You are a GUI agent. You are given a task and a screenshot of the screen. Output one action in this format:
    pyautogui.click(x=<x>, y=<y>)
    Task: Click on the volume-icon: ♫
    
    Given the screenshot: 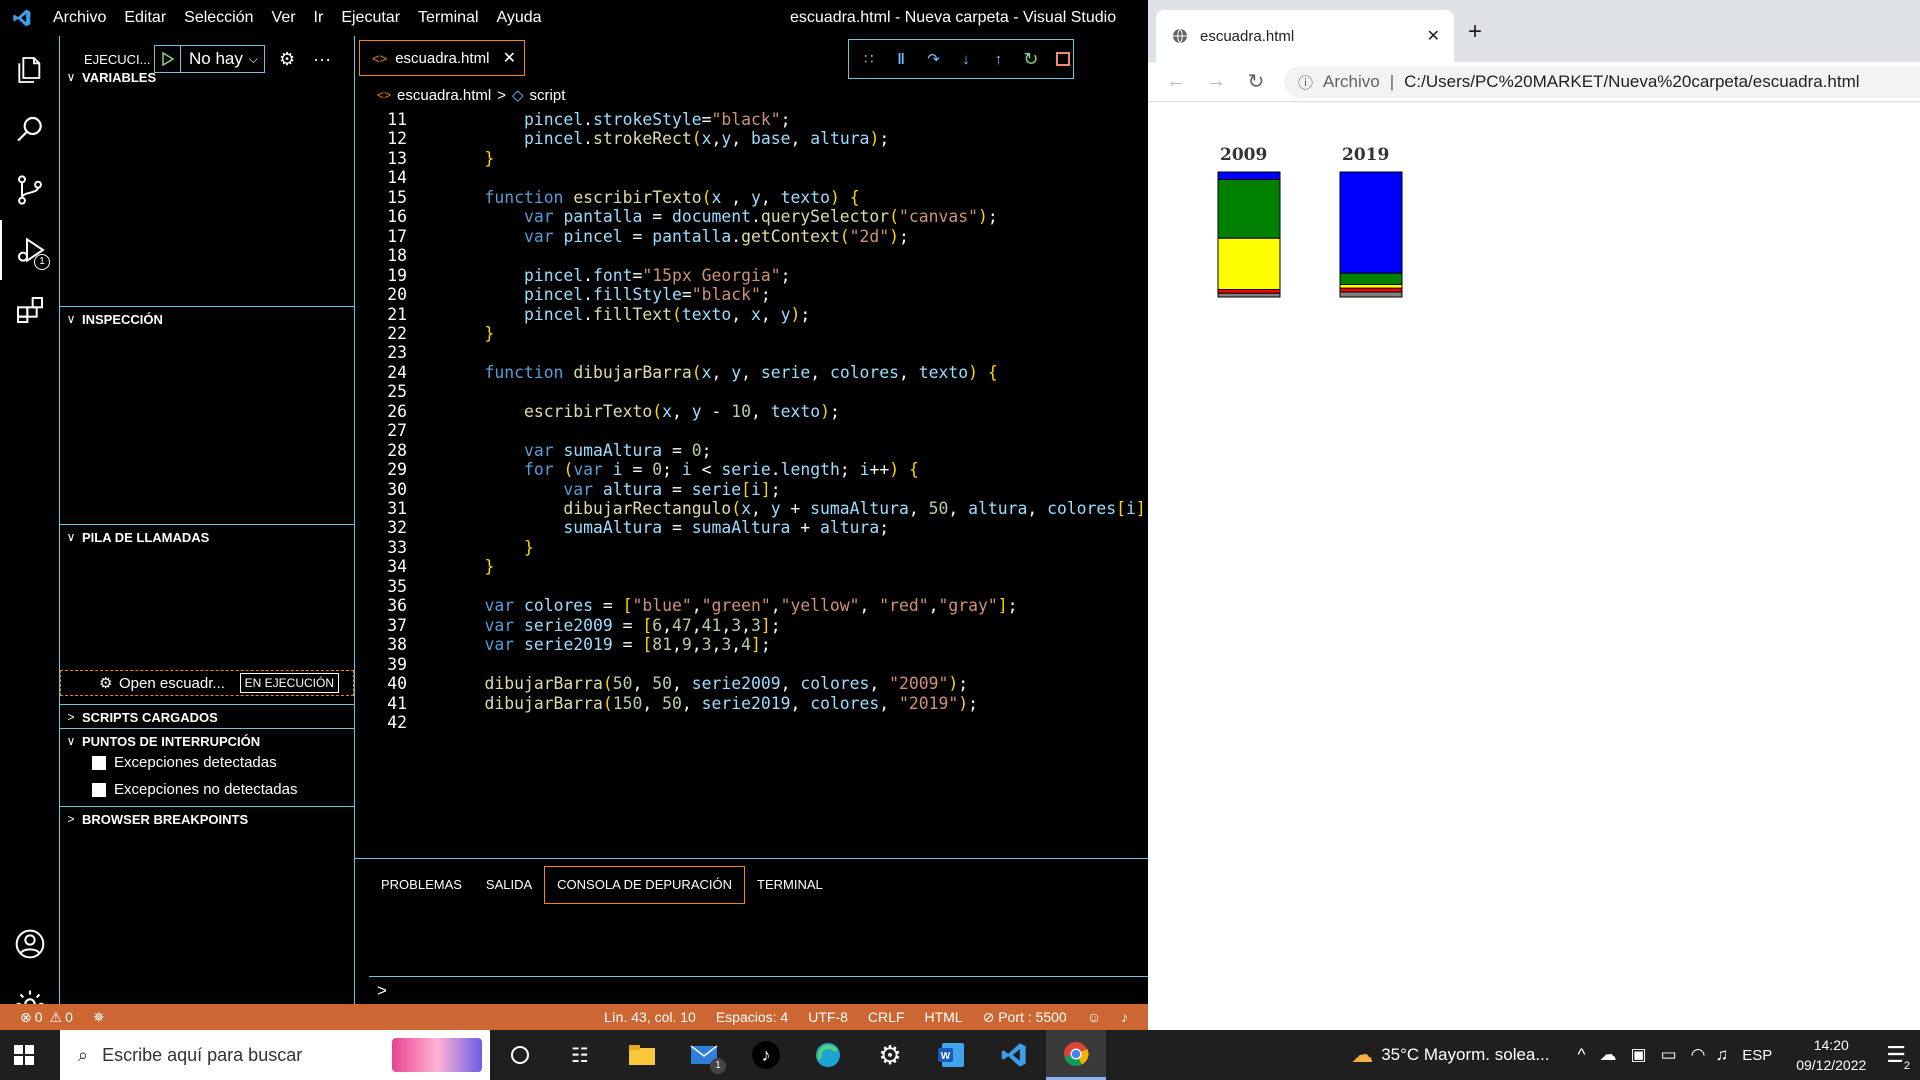 What is the action you would take?
    pyautogui.click(x=1722, y=1055)
    